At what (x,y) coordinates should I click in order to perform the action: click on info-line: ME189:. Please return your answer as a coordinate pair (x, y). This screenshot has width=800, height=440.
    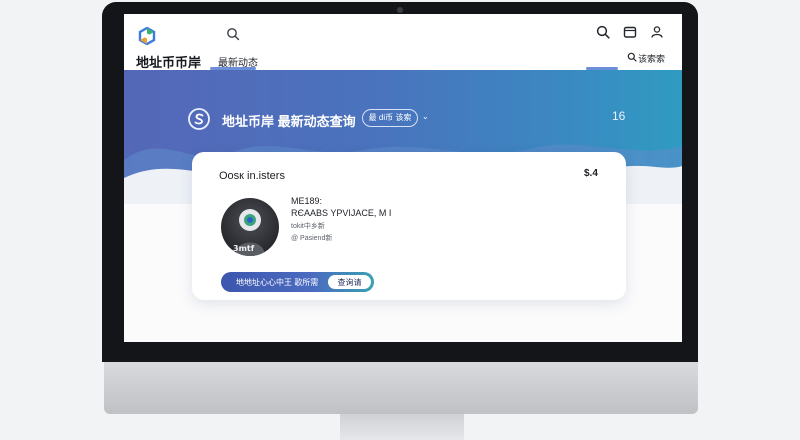
    Looking at the image, I should click on (307, 201).